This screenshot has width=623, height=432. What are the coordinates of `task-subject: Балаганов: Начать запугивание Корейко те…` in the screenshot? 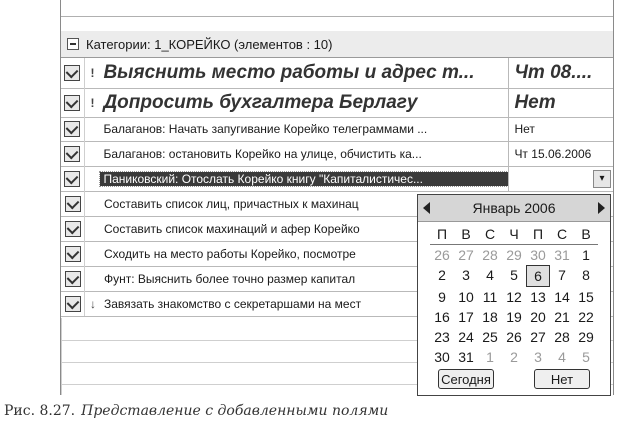 It's located at (304, 129).